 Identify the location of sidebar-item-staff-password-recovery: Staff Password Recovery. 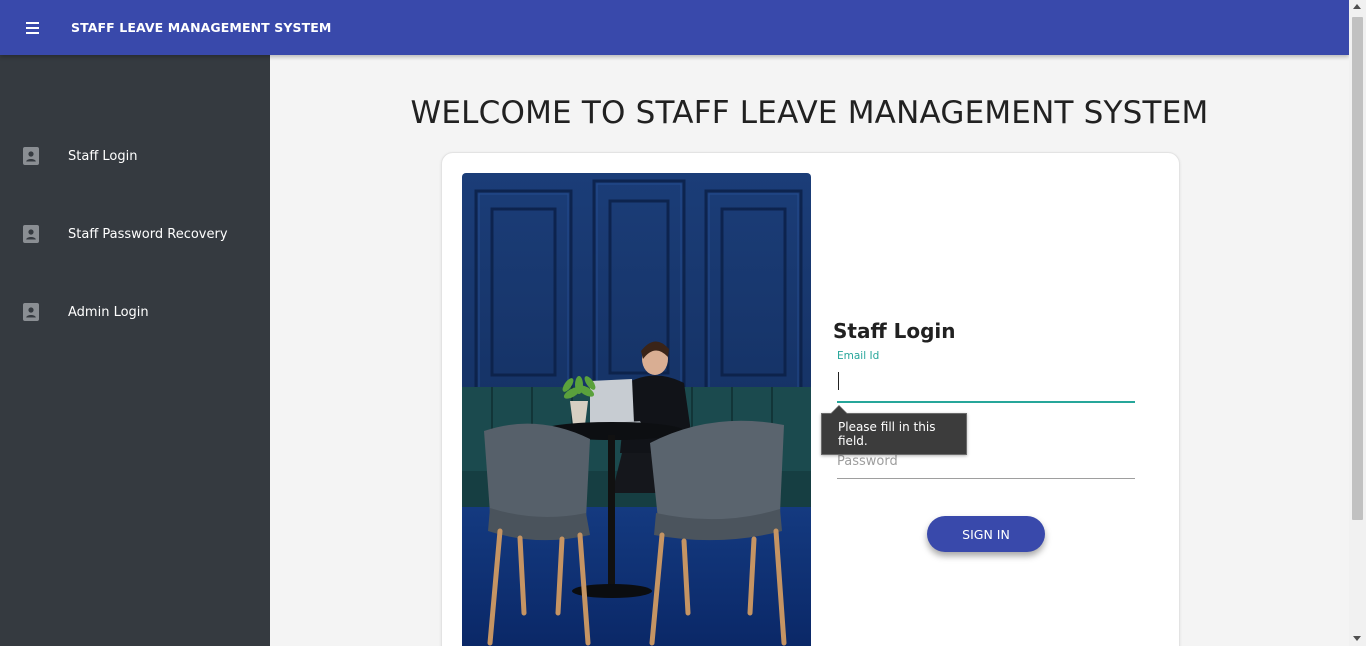
(135, 234).